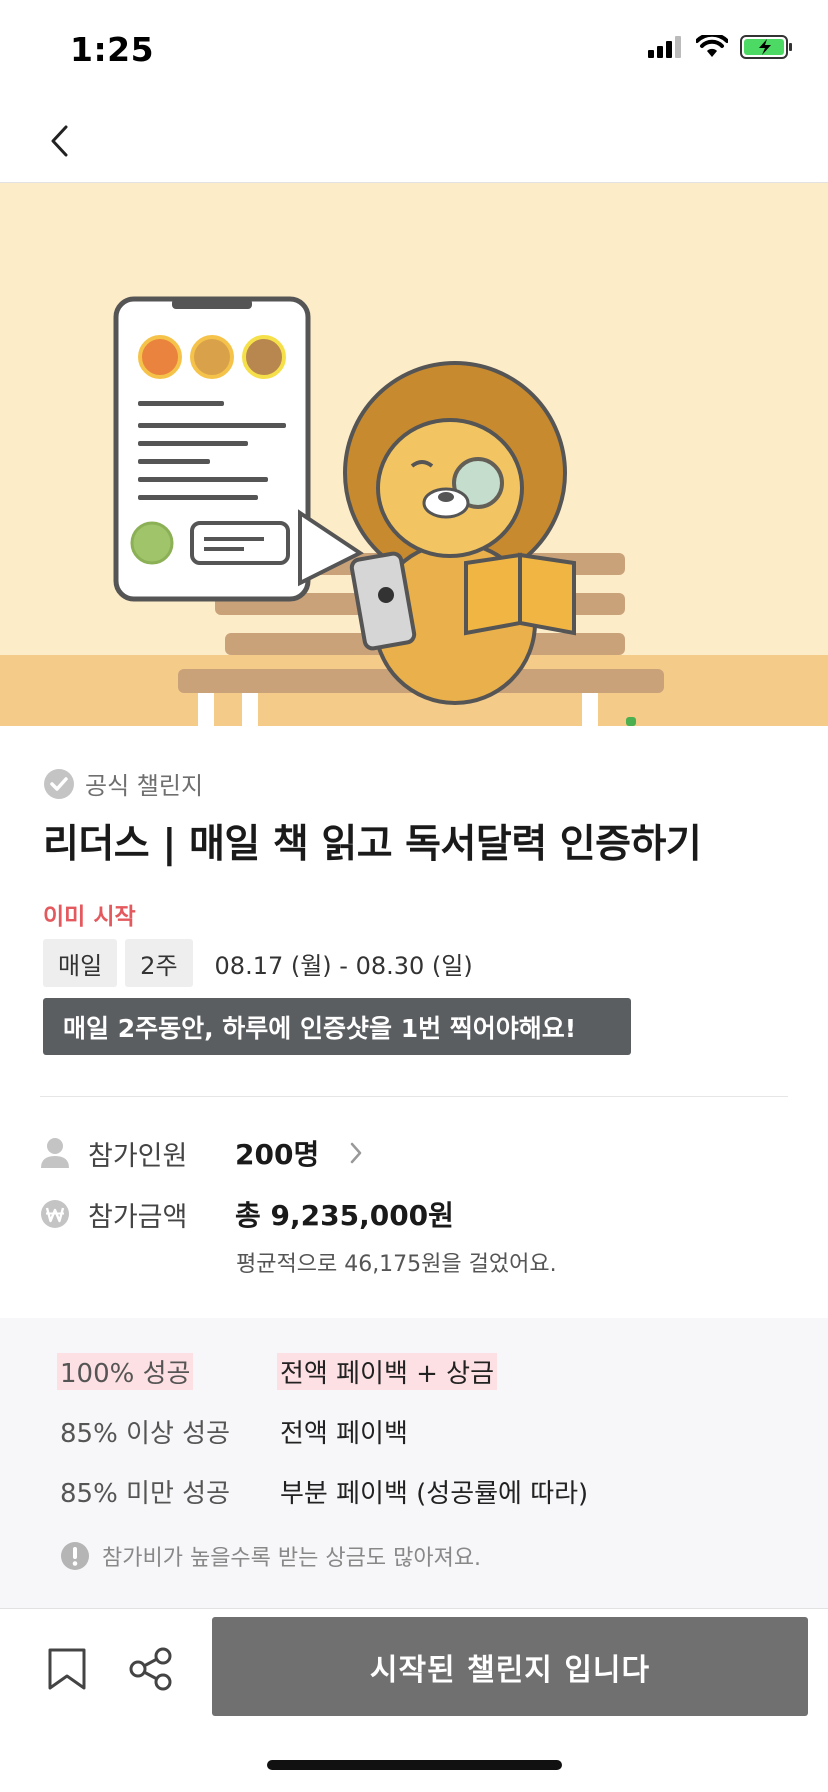 The width and height of the screenshot is (828, 1792). Describe the element at coordinates (343, 965) in the screenshot. I see `date-range: 08.17 (월) - 08.30 (일)` at that location.